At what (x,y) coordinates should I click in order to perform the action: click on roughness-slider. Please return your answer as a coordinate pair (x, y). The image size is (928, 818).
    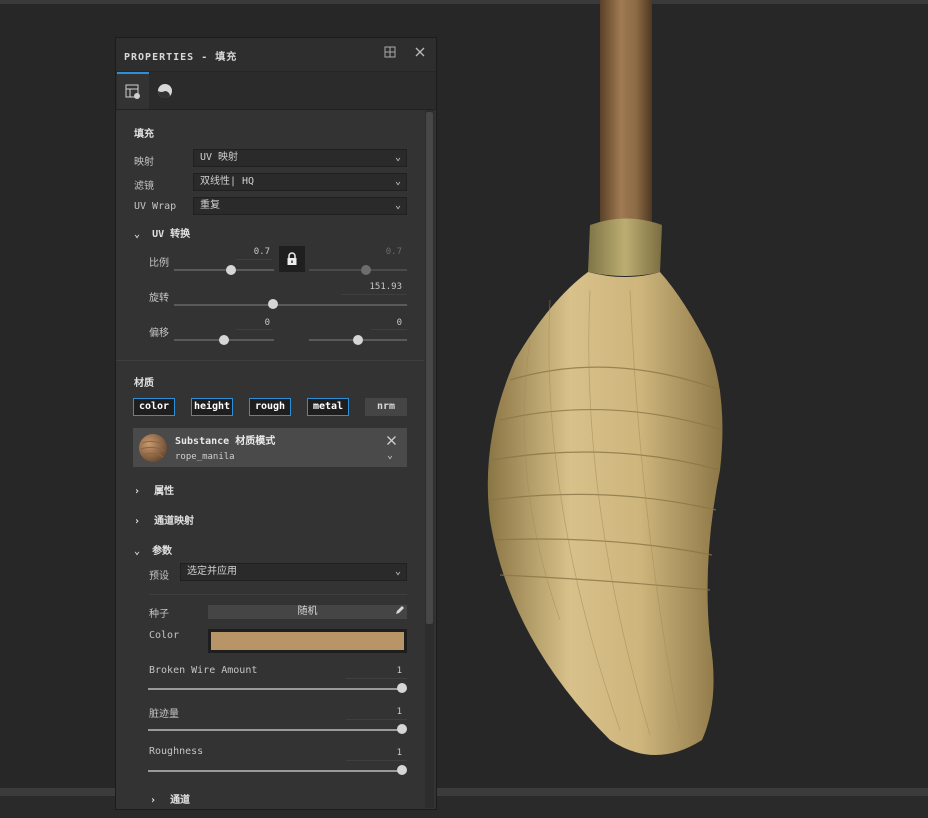
    Looking at the image, I should click on (275, 771).